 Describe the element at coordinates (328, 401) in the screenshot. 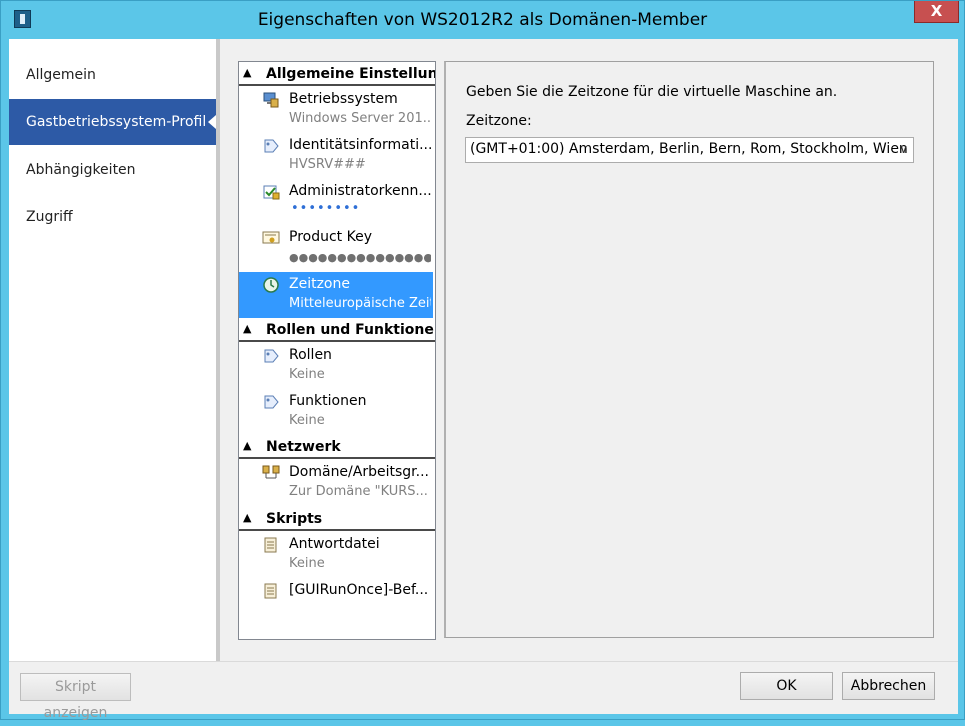

I see `item-title: Funktionen` at that location.